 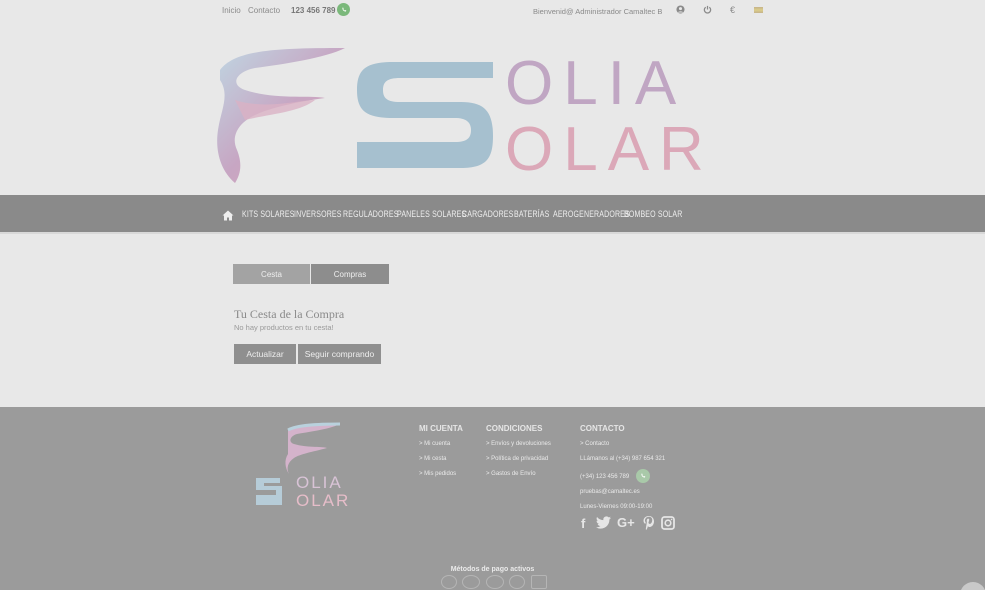 I want to click on cart-tabs: Cesta Compras, so click(x=311, y=274).